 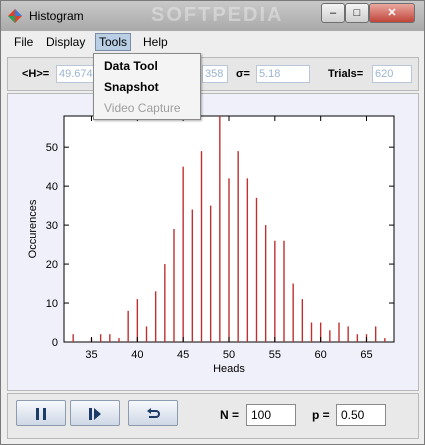 I want to click on trials-label: Trials=, so click(x=346, y=74).